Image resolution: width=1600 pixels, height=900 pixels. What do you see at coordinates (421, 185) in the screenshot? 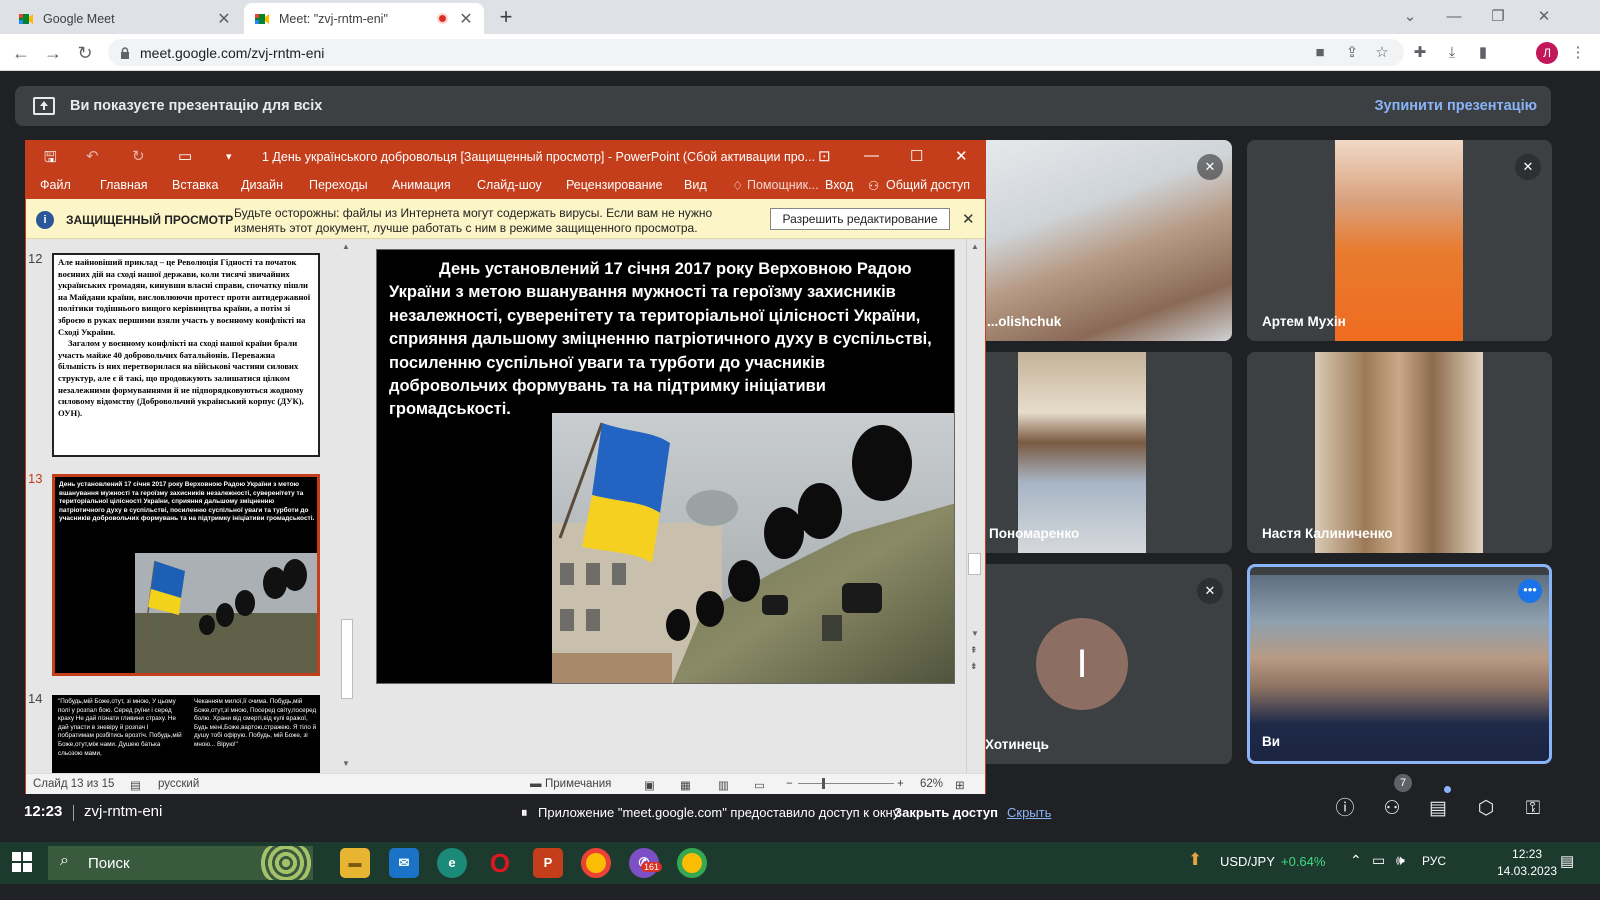
I see `ribbon-tab-animations: Анимация` at bounding box center [421, 185].